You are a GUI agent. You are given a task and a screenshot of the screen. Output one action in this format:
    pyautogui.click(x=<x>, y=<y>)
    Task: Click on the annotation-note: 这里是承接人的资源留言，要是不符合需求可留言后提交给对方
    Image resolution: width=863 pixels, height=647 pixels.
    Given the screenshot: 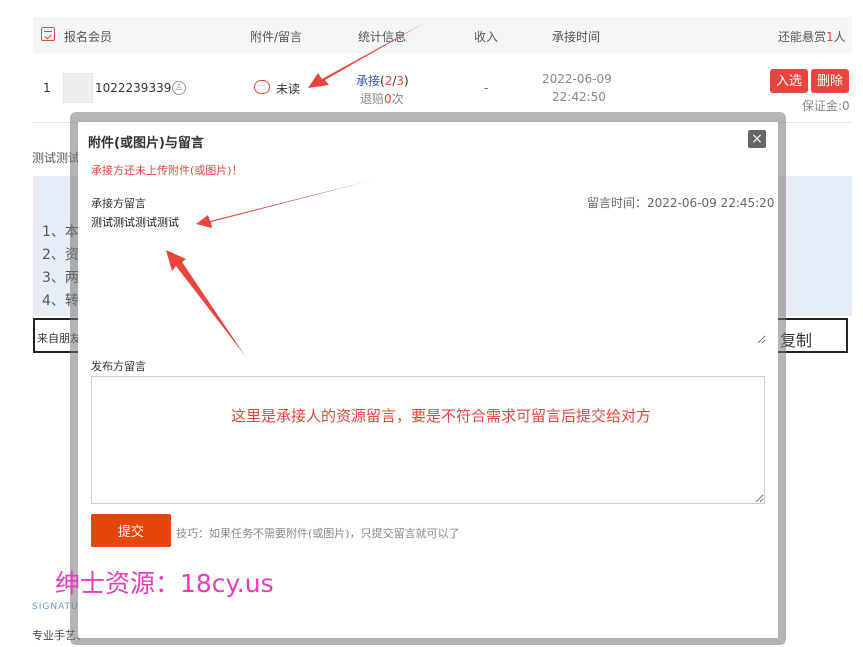 What is the action you would take?
    pyautogui.click(x=441, y=416)
    